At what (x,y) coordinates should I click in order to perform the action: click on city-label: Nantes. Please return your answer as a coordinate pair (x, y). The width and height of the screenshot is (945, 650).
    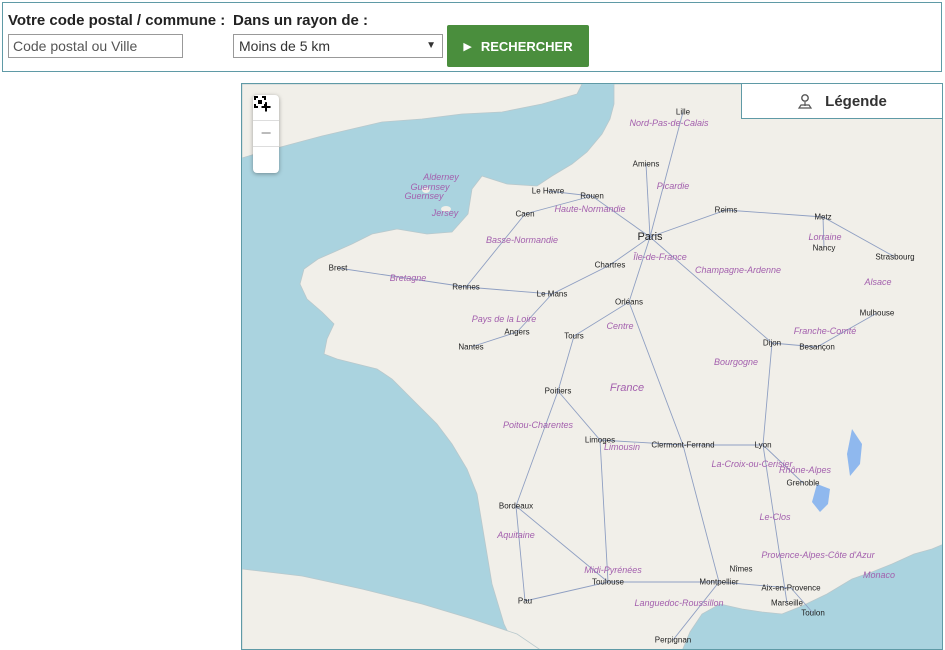
    Looking at the image, I should click on (471, 347).